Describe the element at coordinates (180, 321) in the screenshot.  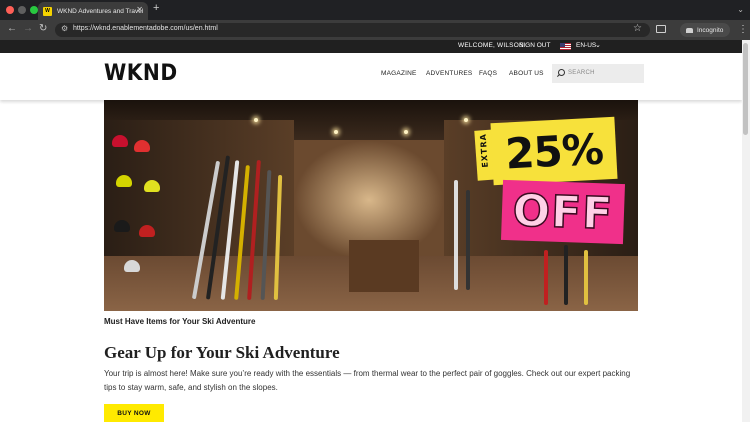
I see `image-caption: Must Have Items for Your Ski Adventure` at that location.